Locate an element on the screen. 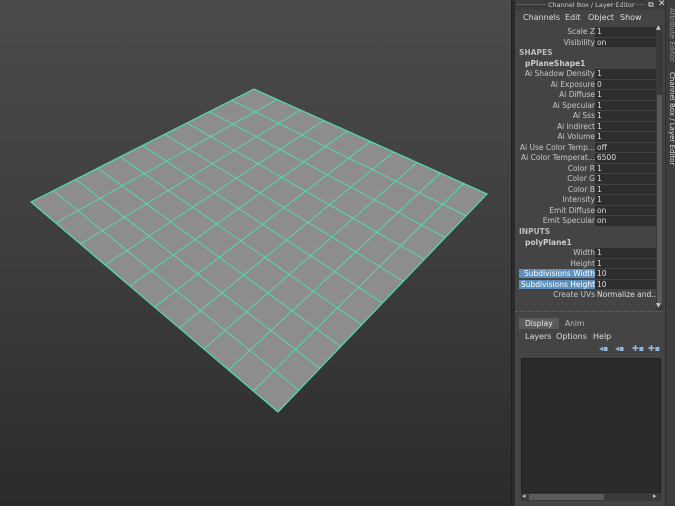 This screenshot has width=675, height=506. channel-row-scale-z: Scale Z 1 is located at coordinates (587, 32).